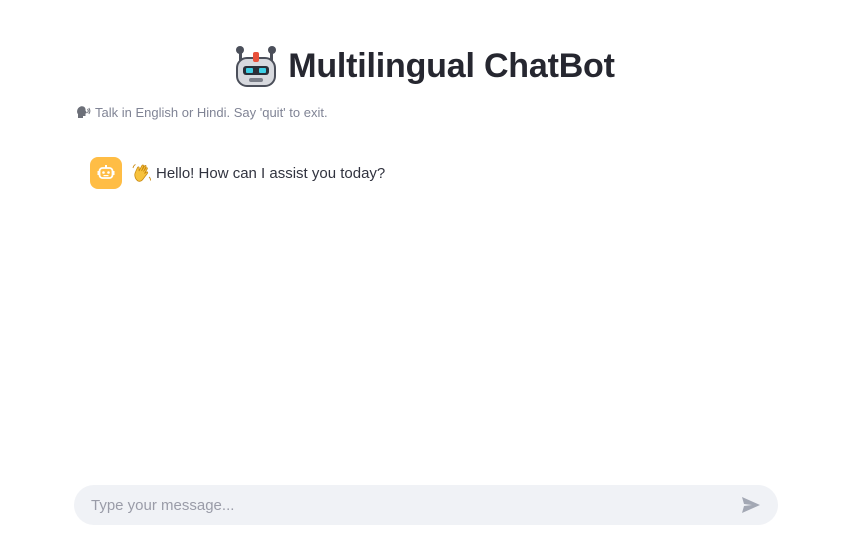 The width and height of the screenshot is (849, 552). I want to click on message-text: Hello! How can I assist you today?, so click(271, 173).